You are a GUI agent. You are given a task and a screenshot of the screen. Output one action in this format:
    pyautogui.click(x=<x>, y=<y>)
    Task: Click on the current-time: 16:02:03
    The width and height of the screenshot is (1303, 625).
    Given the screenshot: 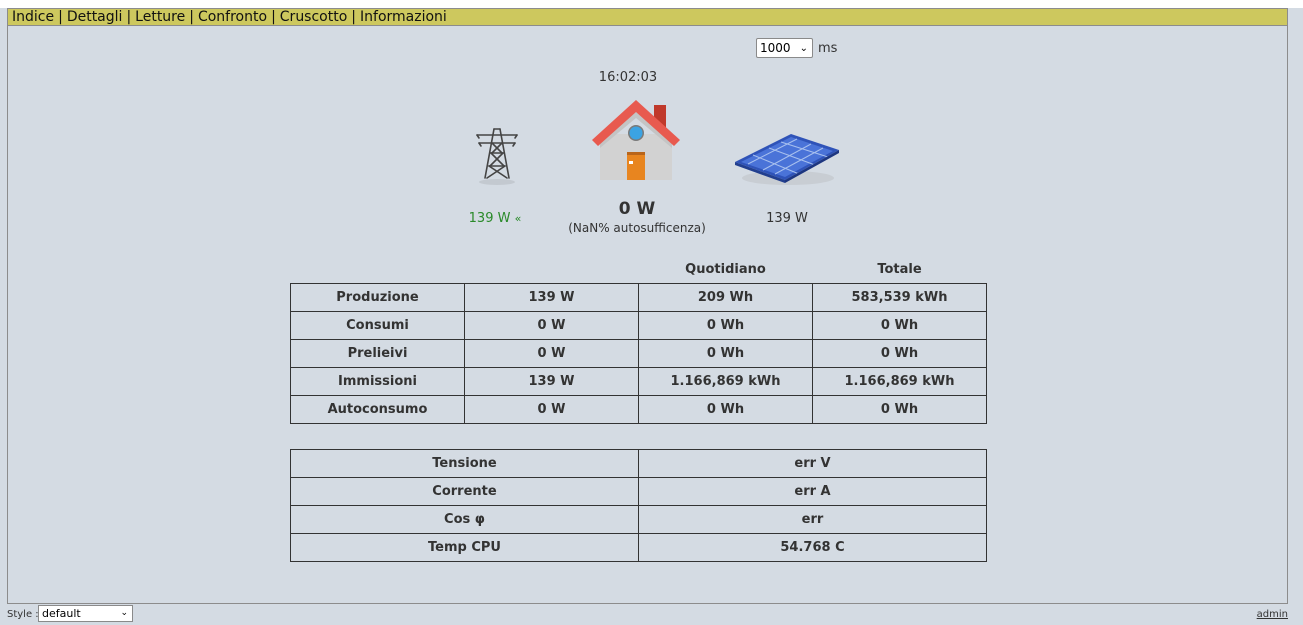 What is the action you would take?
    pyautogui.click(x=628, y=77)
    